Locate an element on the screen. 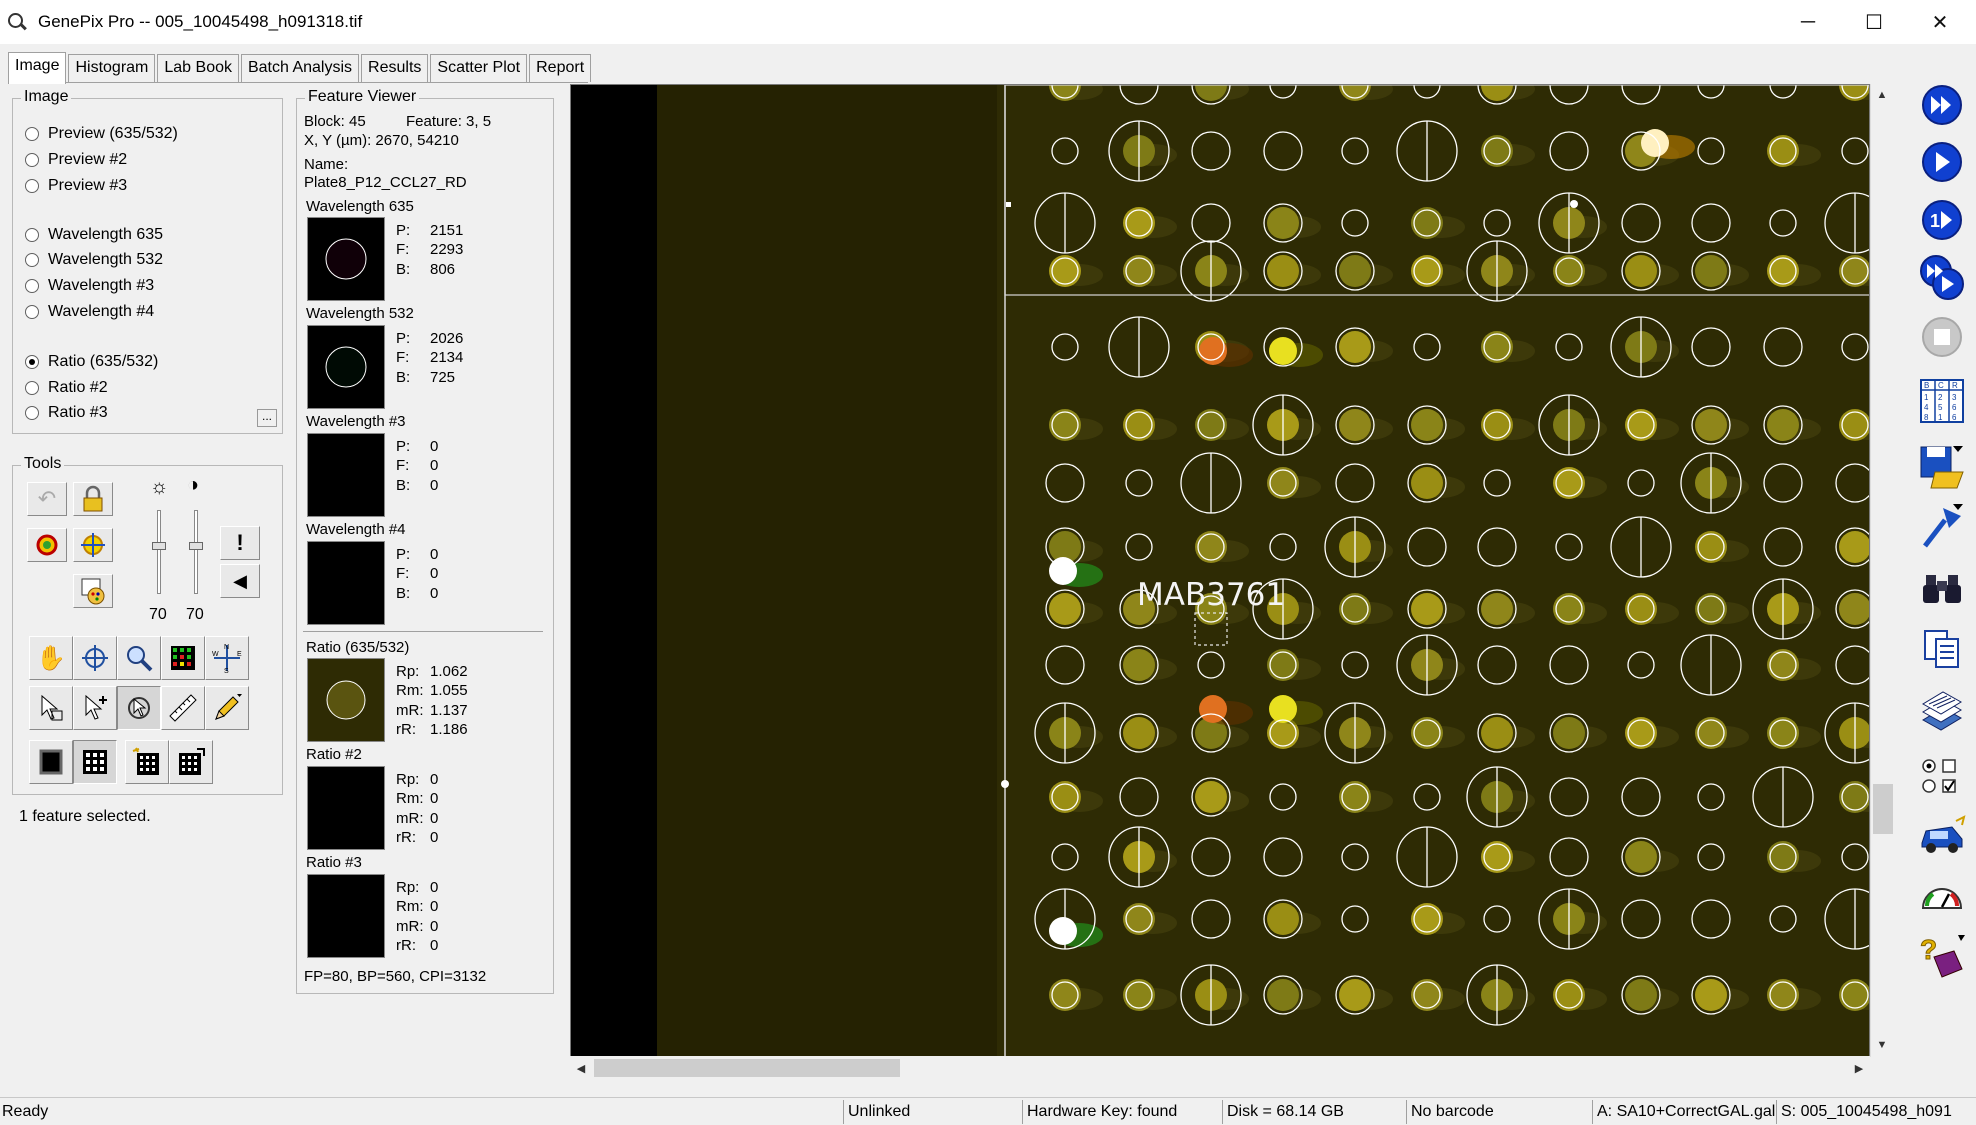  scroll-up-arrow-icon: ▲ is located at coordinates (1882, 95).